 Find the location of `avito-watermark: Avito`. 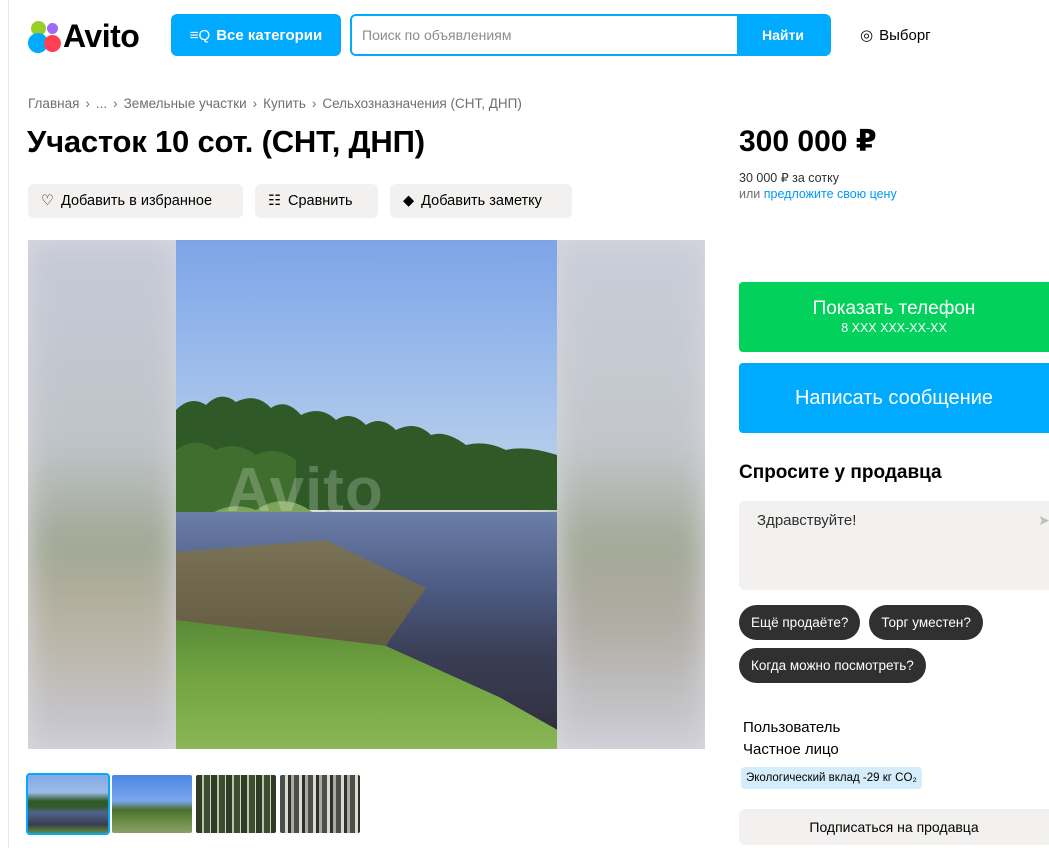

avito-watermark: Avito is located at coordinates (305, 490).